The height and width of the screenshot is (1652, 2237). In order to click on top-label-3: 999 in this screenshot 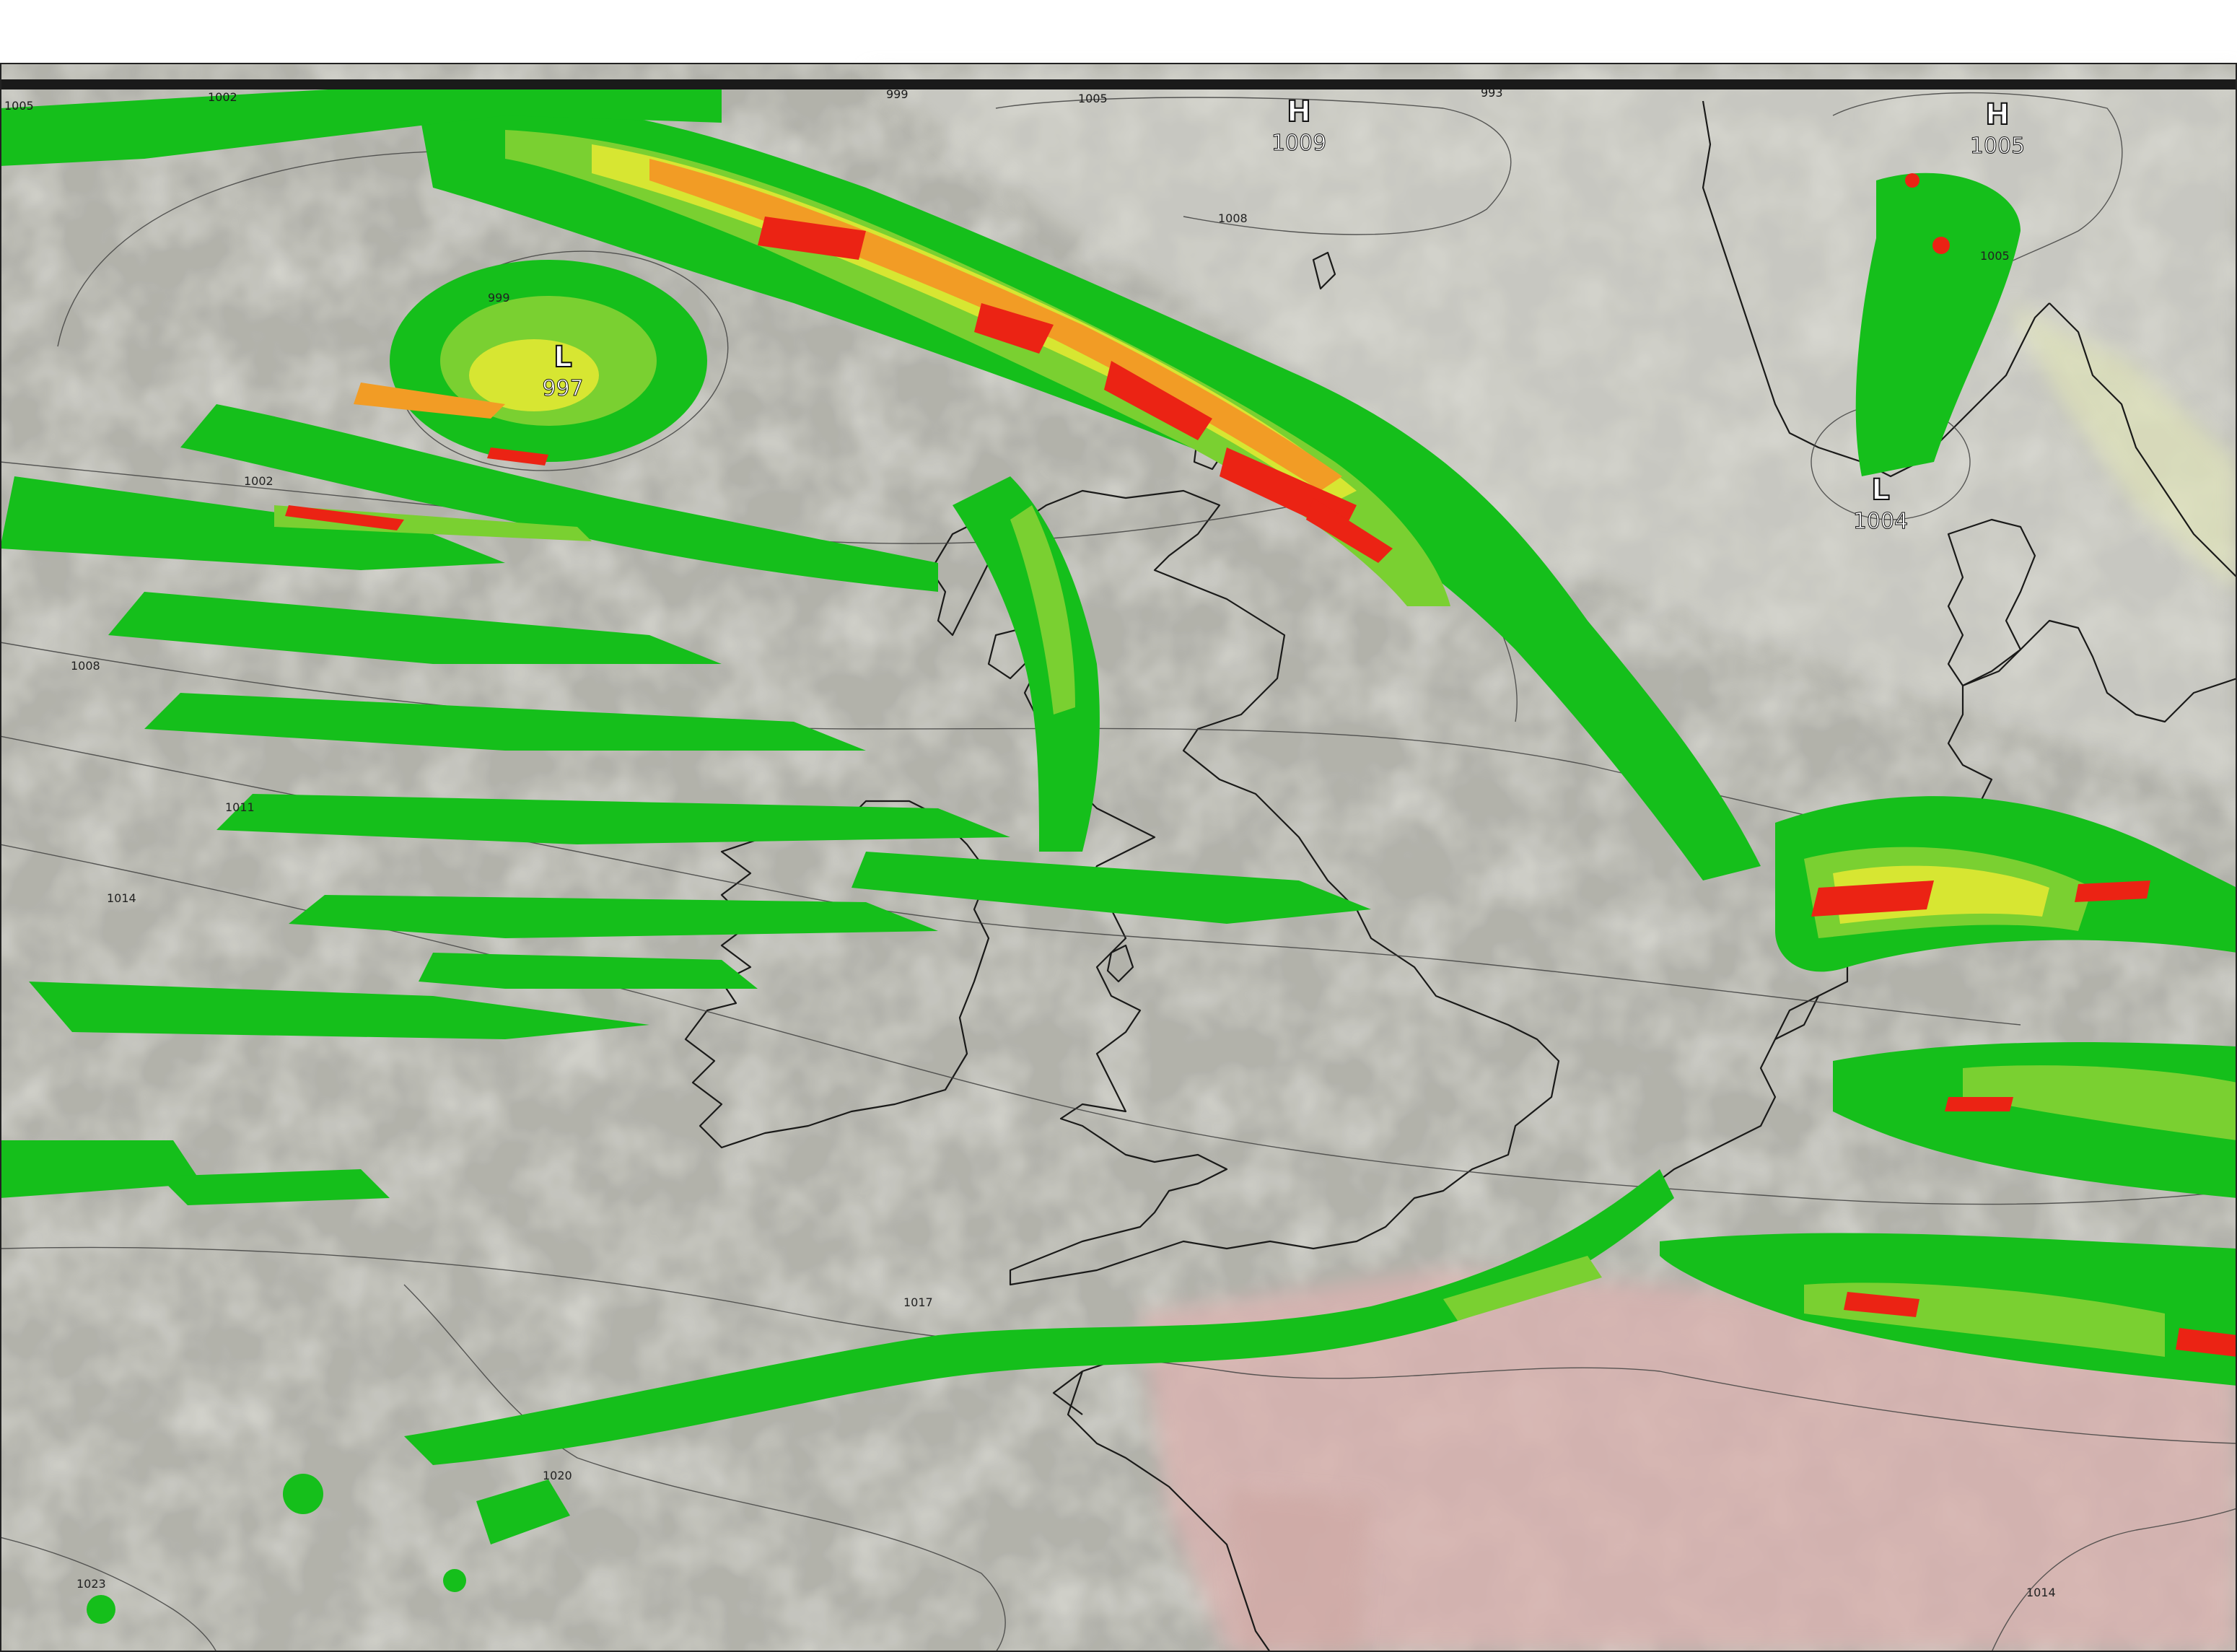, I will do `click(897, 94)`.